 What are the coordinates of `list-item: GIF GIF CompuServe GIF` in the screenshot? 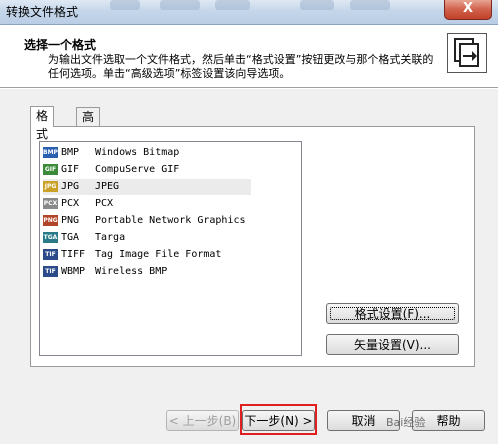 It's located at (147, 170).